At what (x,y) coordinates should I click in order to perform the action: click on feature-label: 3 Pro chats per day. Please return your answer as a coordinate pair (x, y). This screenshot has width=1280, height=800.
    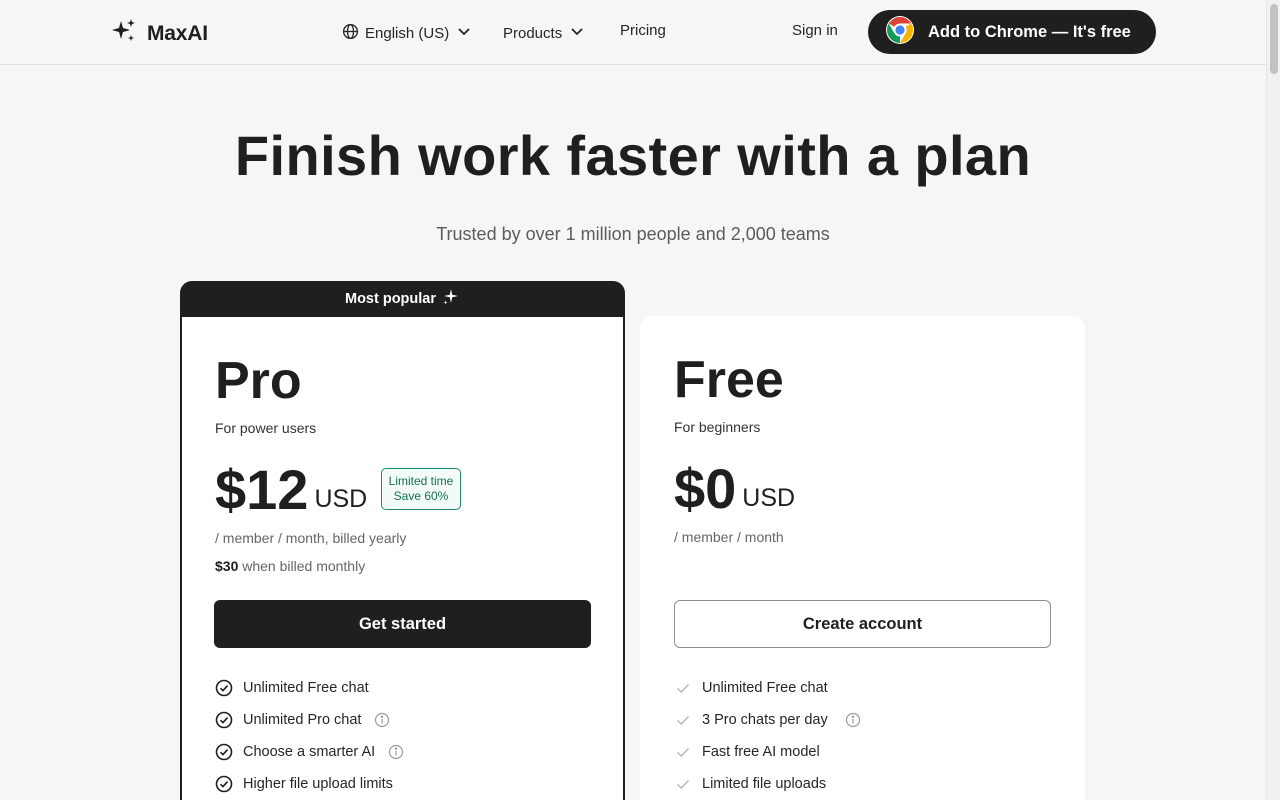
    Looking at the image, I should click on (765, 720).